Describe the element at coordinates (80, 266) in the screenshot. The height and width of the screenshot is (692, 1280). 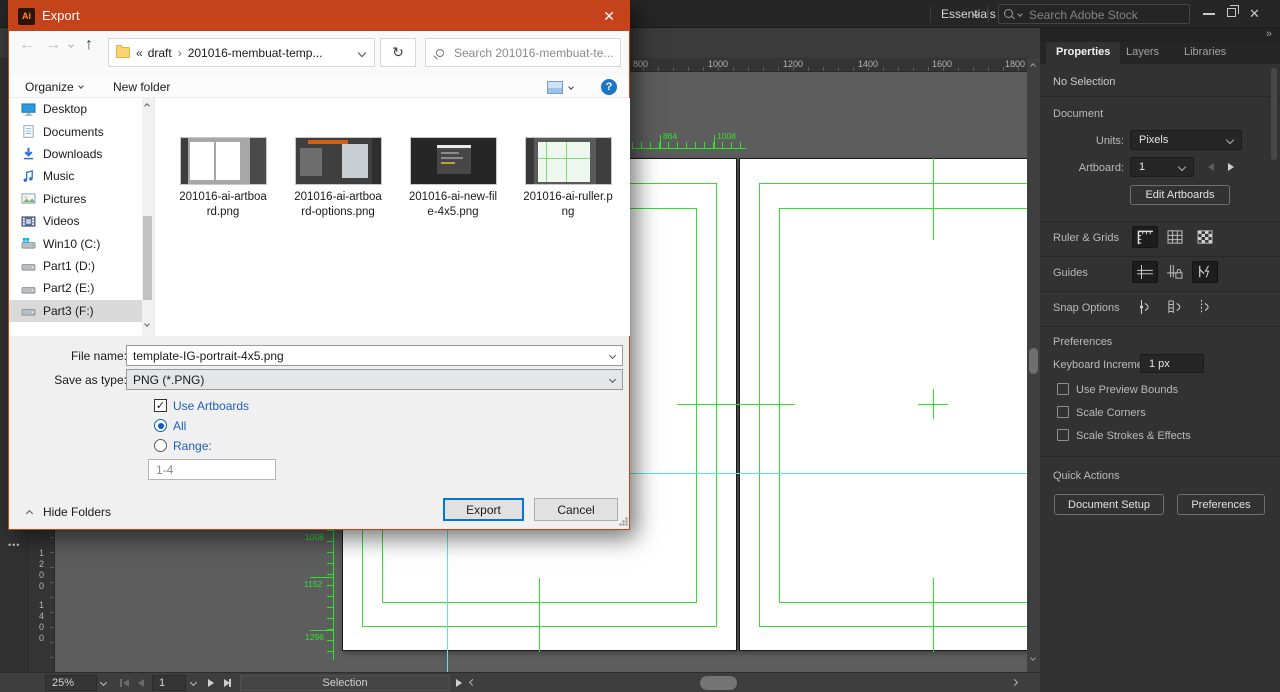
I see `sidebar-item-part1-d: Part1 (D:)` at that location.